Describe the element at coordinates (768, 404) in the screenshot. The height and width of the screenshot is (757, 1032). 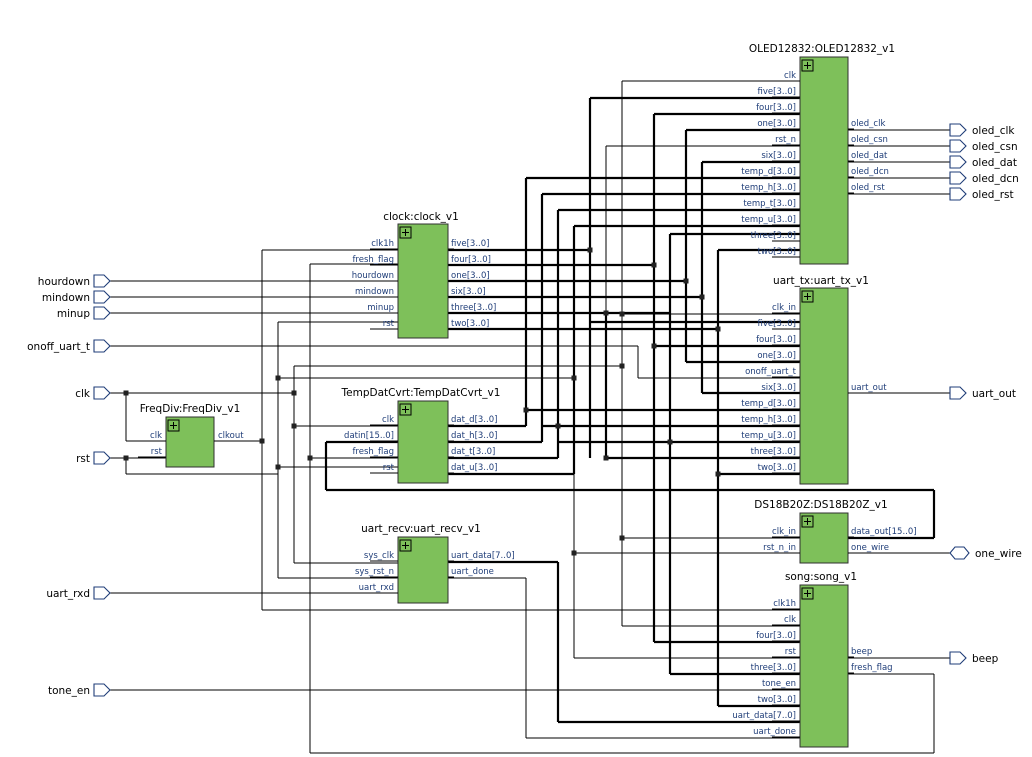
I see `input-pin-label: temp_d[3..0]` at that location.